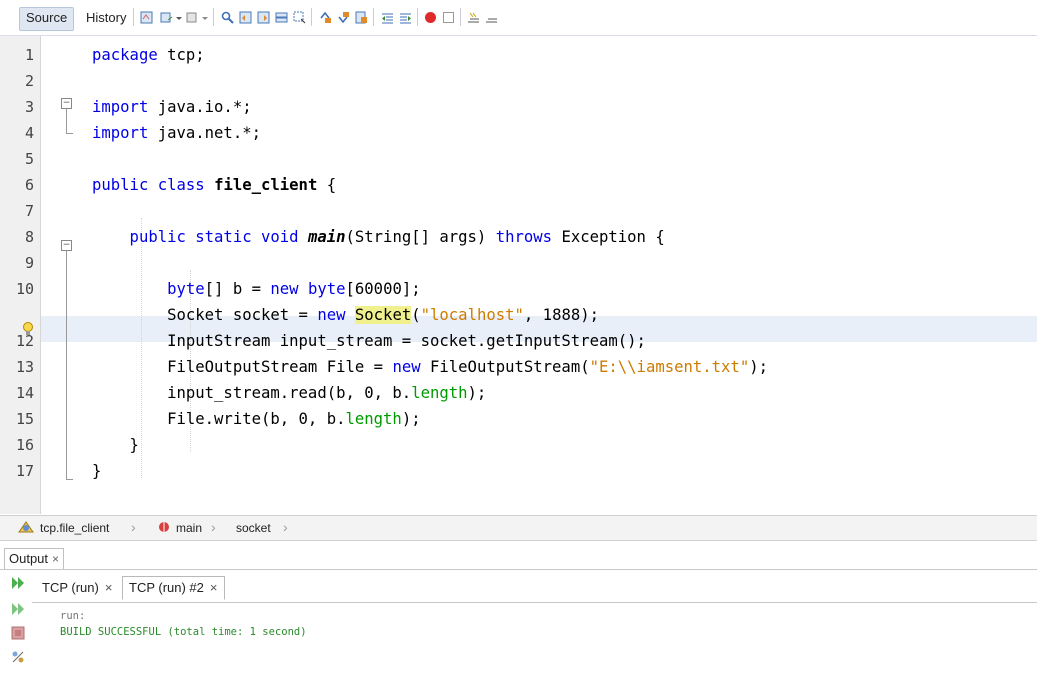 The width and height of the screenshot is (1037, 684). Describe the element at coordinates (192, 17) in the screenshot. I see `forward-icon` at that location.